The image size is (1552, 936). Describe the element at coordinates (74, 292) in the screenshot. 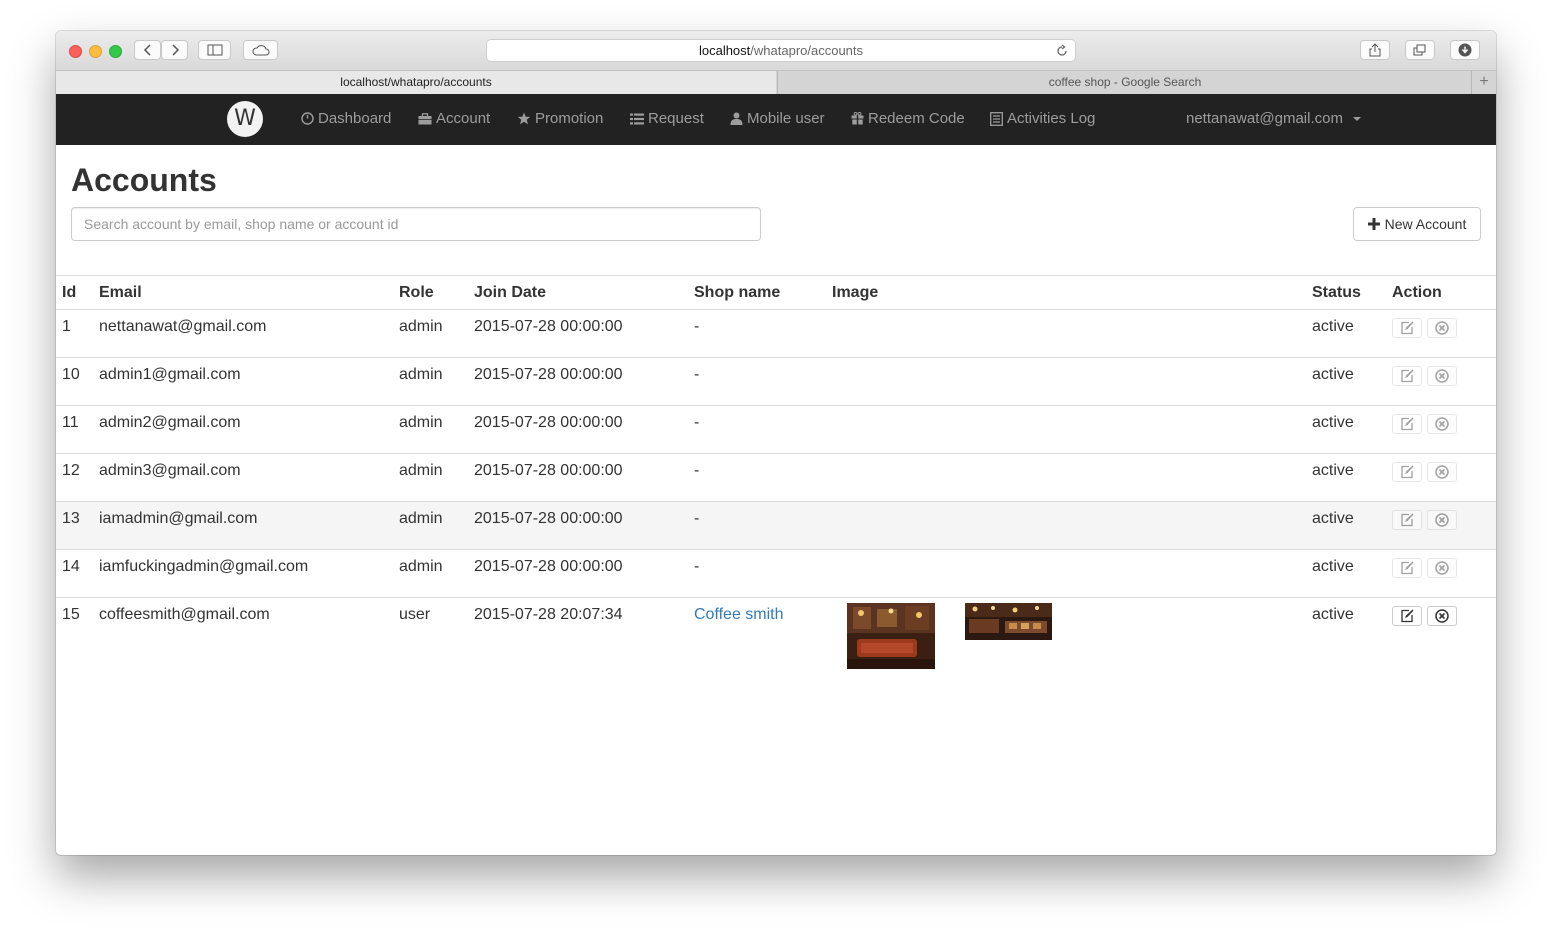

I see `column-header-id: Id` at that location.